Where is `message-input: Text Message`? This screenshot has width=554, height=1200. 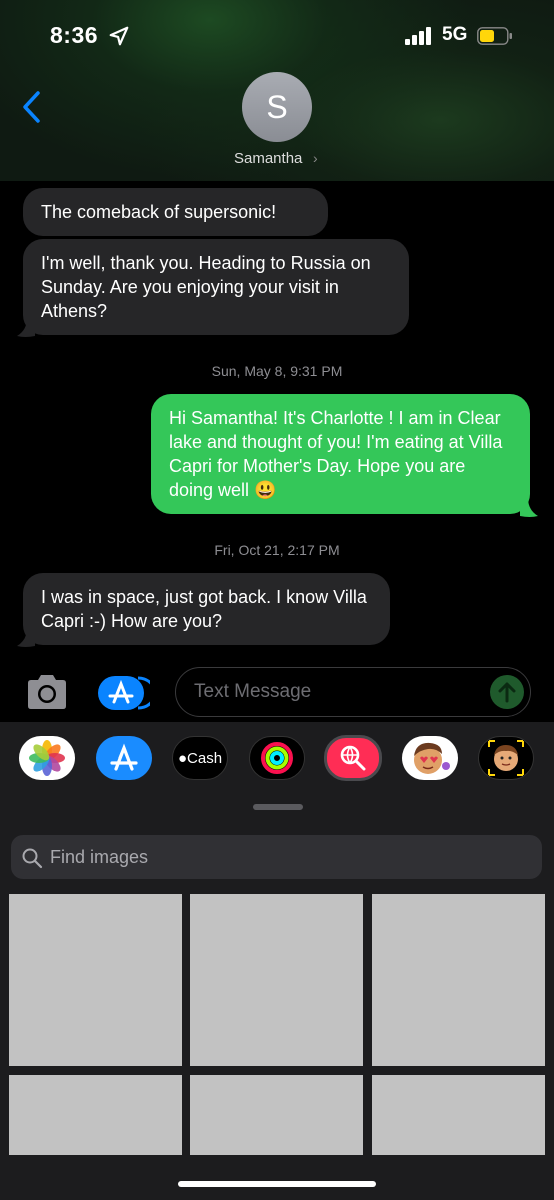 message-input: Text Message is located at coordinates (353, 692).